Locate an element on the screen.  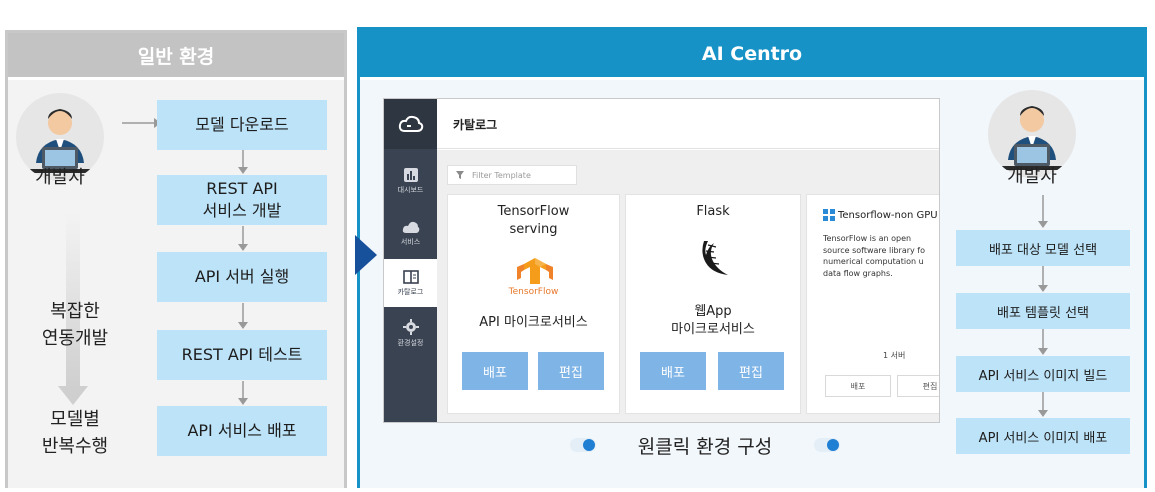
sidebar-item-label: 서비스 is located at coordinates (410, 241).